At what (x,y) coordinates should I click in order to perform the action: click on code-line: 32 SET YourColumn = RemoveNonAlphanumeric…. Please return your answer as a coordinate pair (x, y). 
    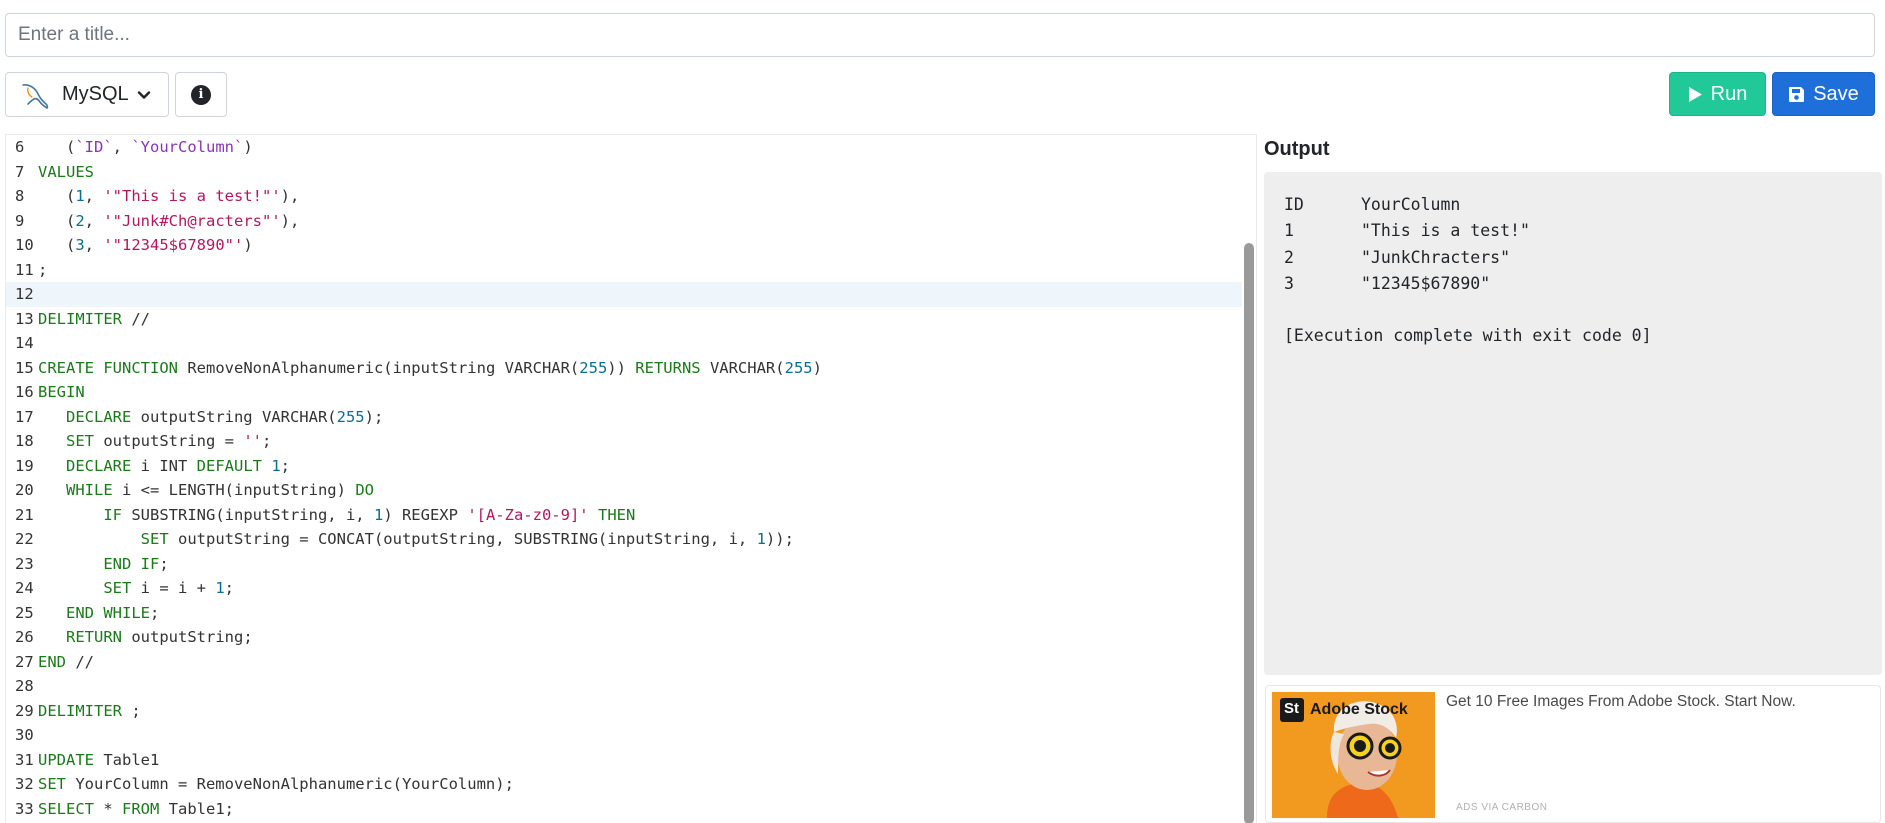
    Looking at the image, I should click on (624, 784).